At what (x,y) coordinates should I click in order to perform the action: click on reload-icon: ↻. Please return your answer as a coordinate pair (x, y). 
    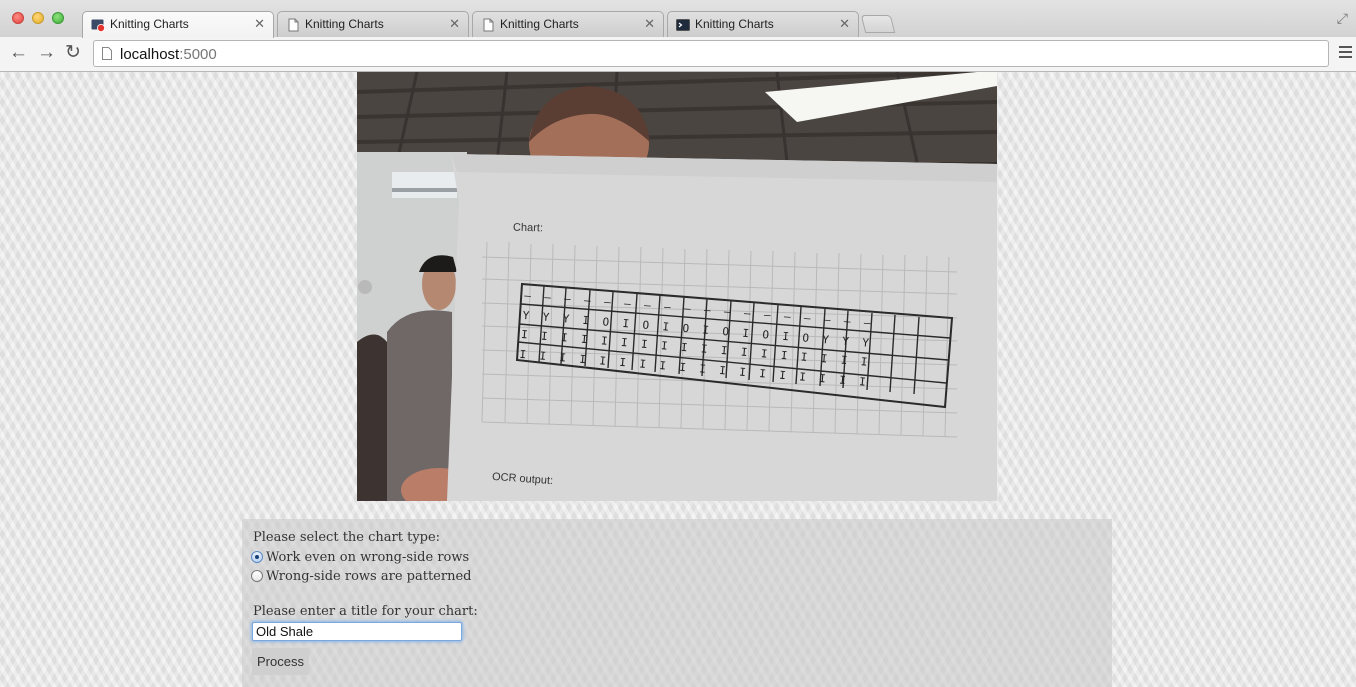
    Looking at the image, I should click on (73, 53).